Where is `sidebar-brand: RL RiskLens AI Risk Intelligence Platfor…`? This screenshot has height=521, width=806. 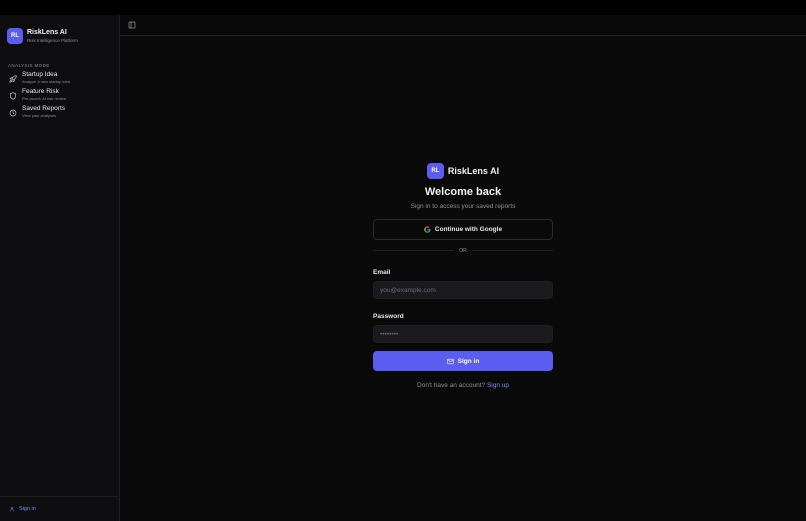
sidebar-brand: RL RiskLens AI Risk Intelligence Platfor… is located at coordinates (59, 31).